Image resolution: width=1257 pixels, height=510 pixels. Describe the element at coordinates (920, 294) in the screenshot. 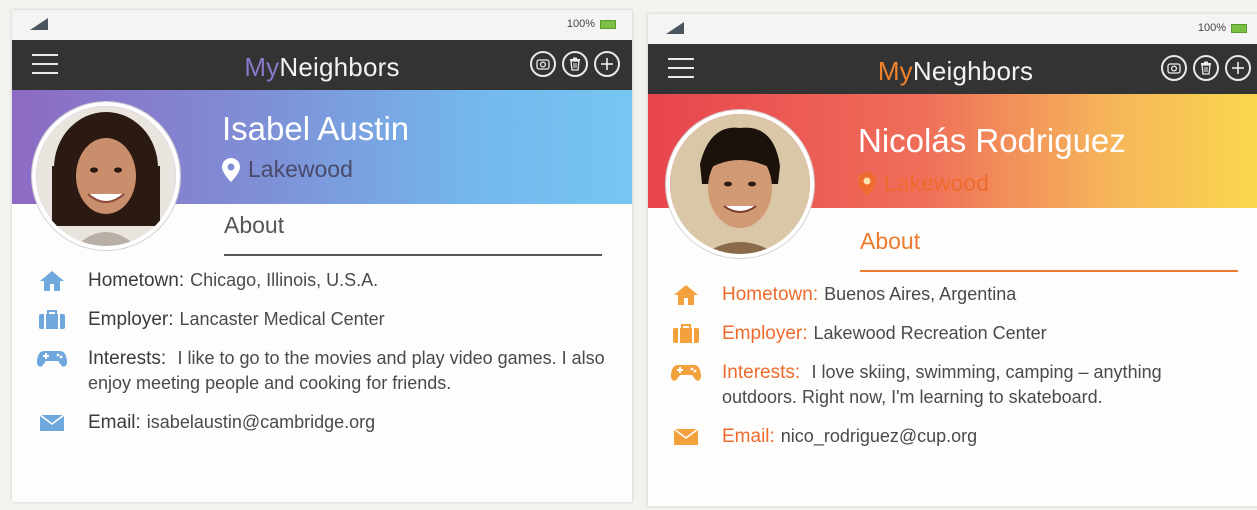

I see `hometown-value: Buenos Aires, Argentina` at that location.